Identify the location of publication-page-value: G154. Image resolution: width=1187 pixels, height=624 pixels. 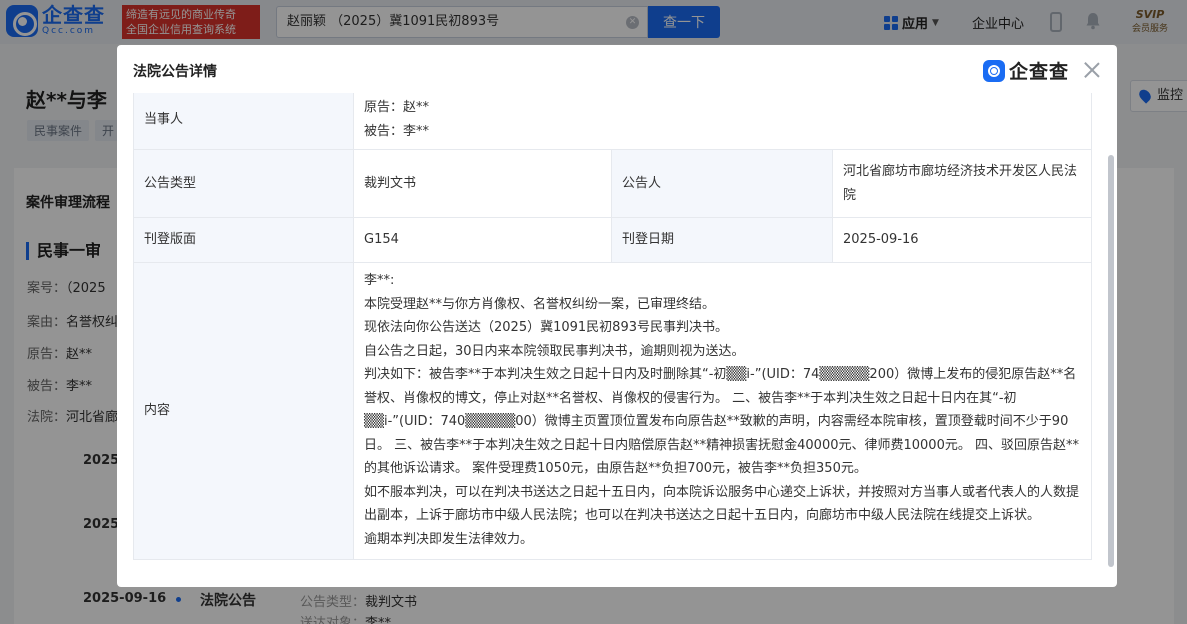
(482, 240).